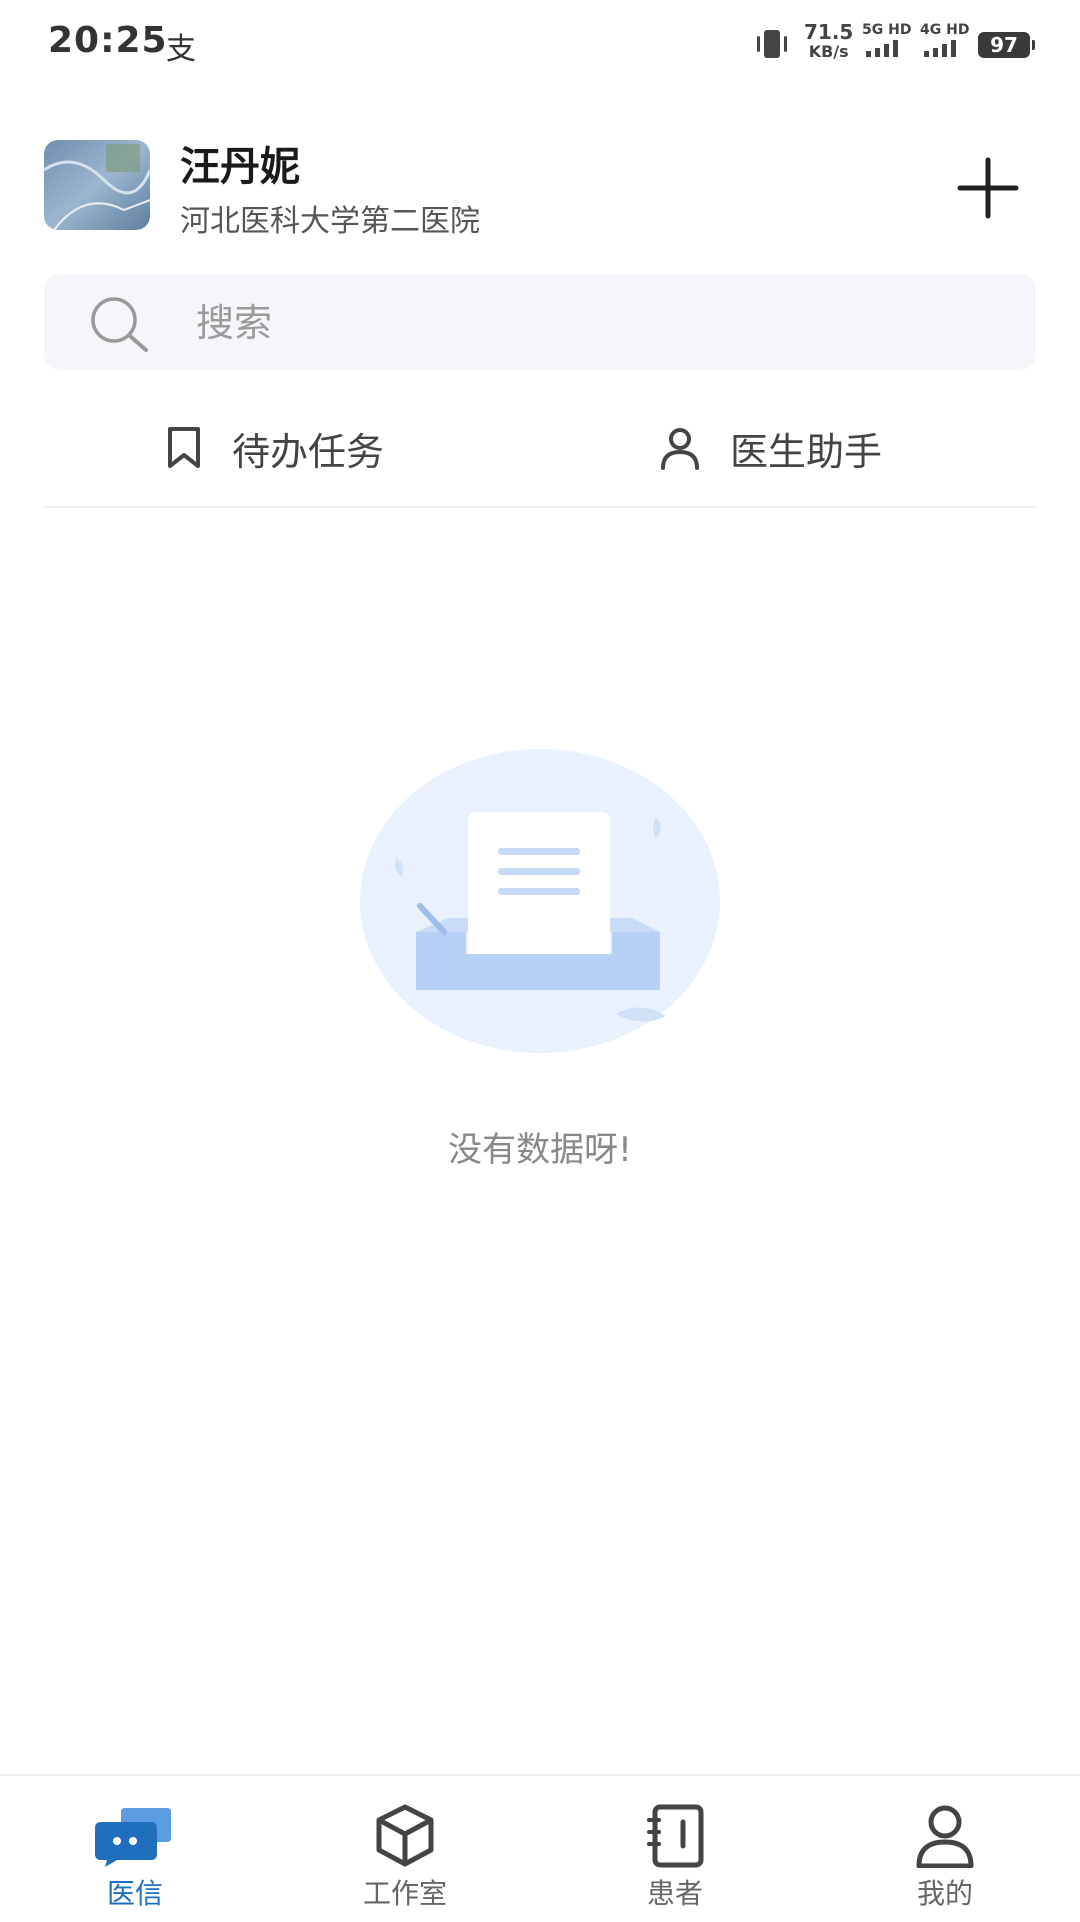  What do you see at coordinates (404, 1893) in the screenshot?
I see `nav-label-studio: 工作室` at bounding box center [404, 1893].